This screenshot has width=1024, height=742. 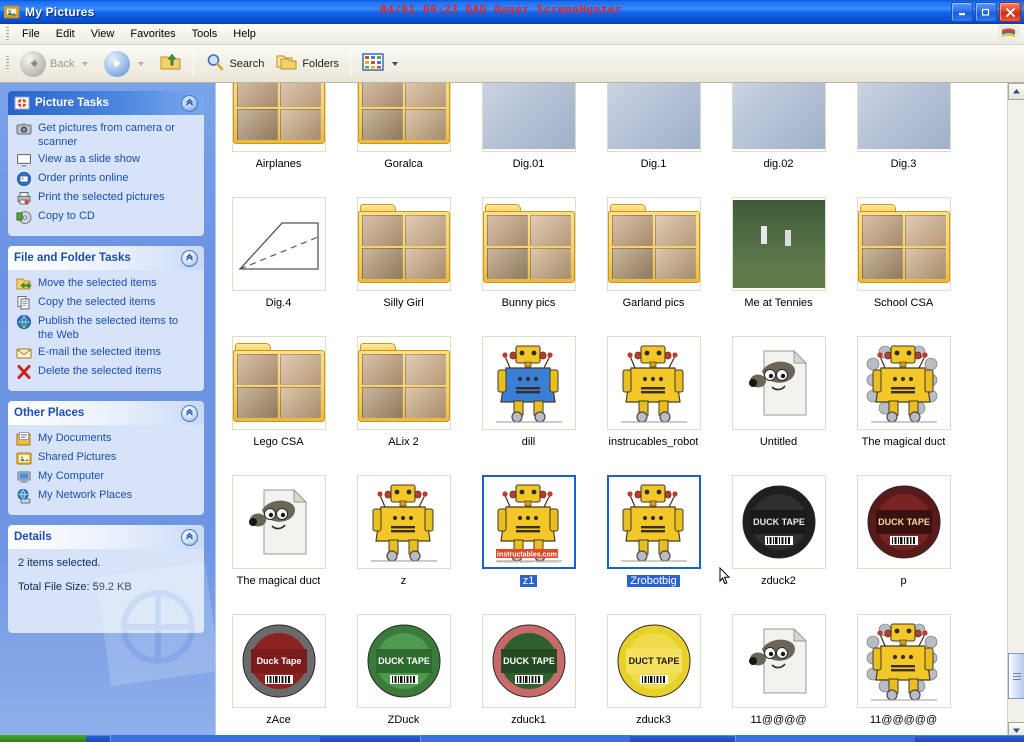 I want to click on views-chevron-down-icon, so click(x=395, y=63).